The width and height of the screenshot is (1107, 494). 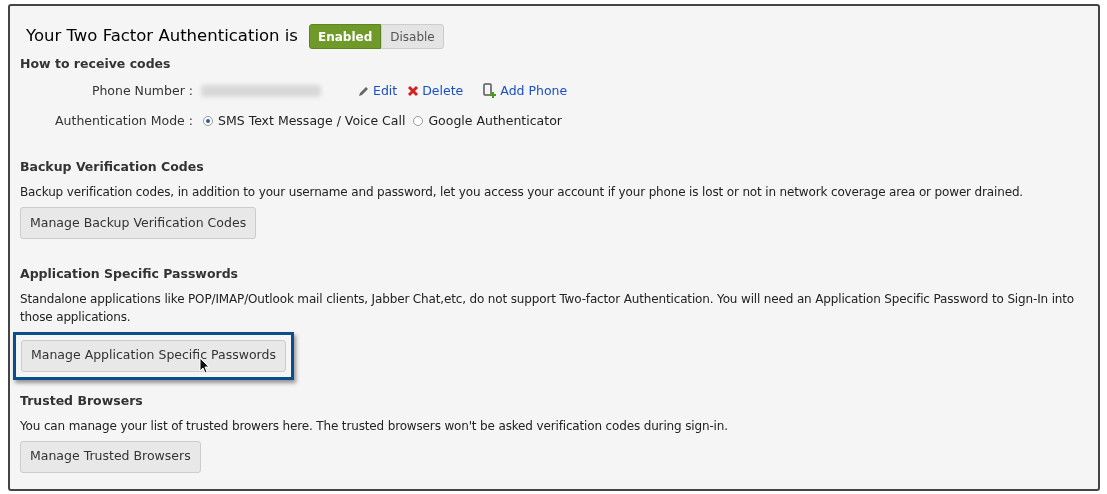 I want to click on manage-button: Manage Trusted Browsers, so click(x=110, y=456).